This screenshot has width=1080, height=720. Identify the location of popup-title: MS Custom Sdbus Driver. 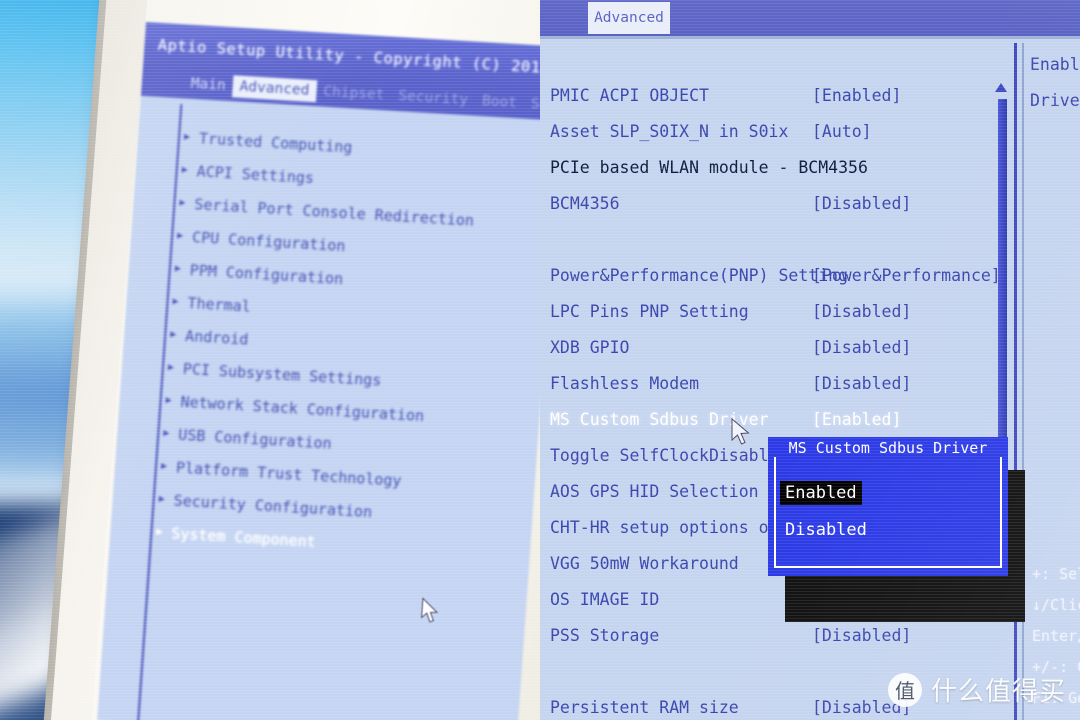
(888, 448).